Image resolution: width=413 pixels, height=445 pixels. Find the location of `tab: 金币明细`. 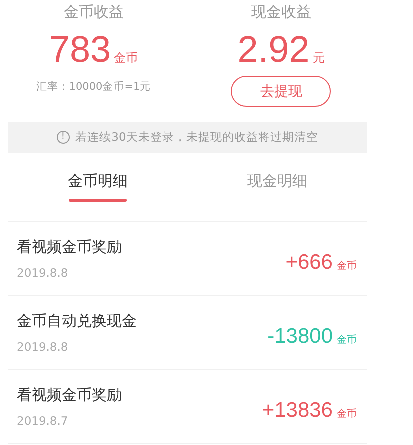

tab: 金币明细 is located at coordinates (98, 181).